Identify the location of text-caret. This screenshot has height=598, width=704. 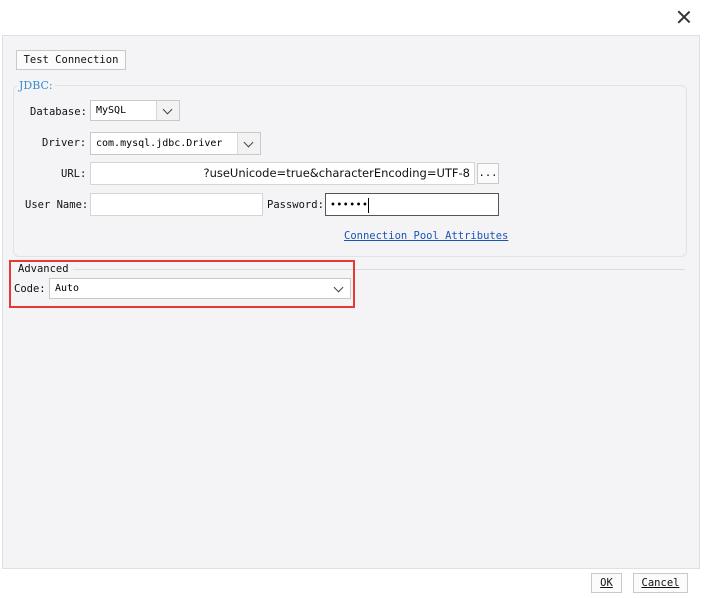
(369, 205).